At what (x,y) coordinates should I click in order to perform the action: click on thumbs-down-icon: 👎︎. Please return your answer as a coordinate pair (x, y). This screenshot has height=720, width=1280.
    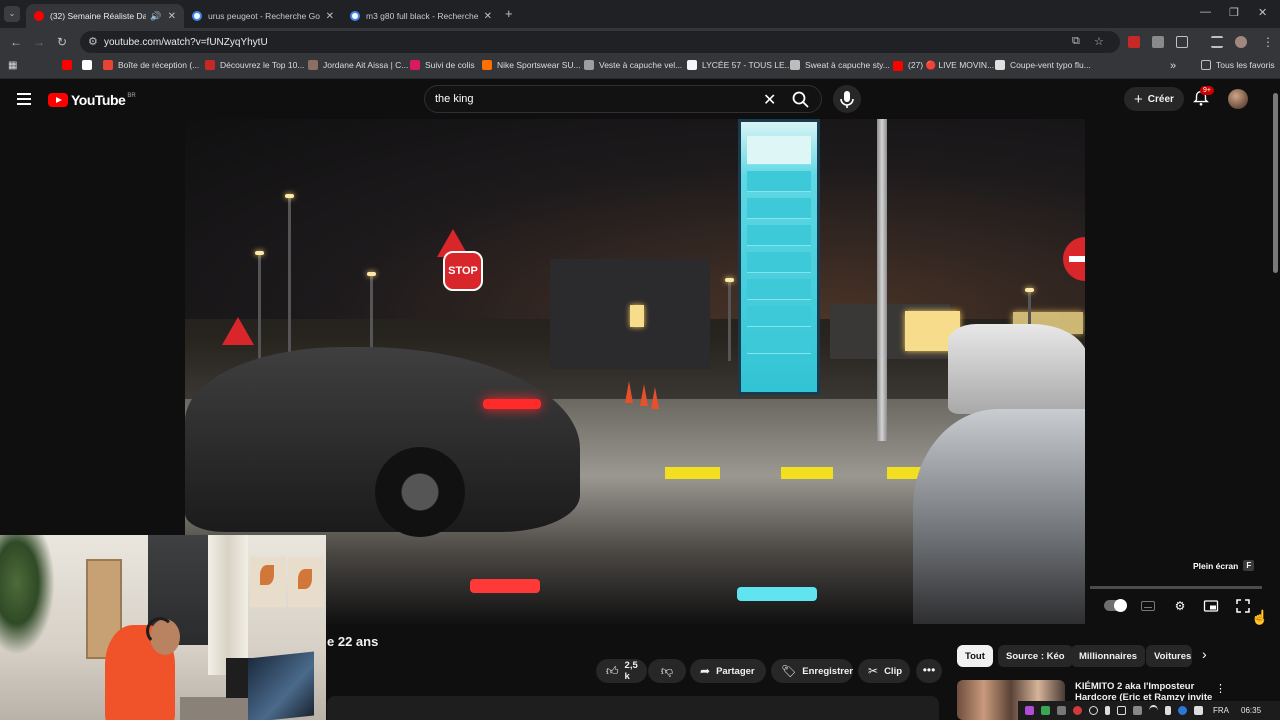
    Looking at the image, I should click on (667, 670).